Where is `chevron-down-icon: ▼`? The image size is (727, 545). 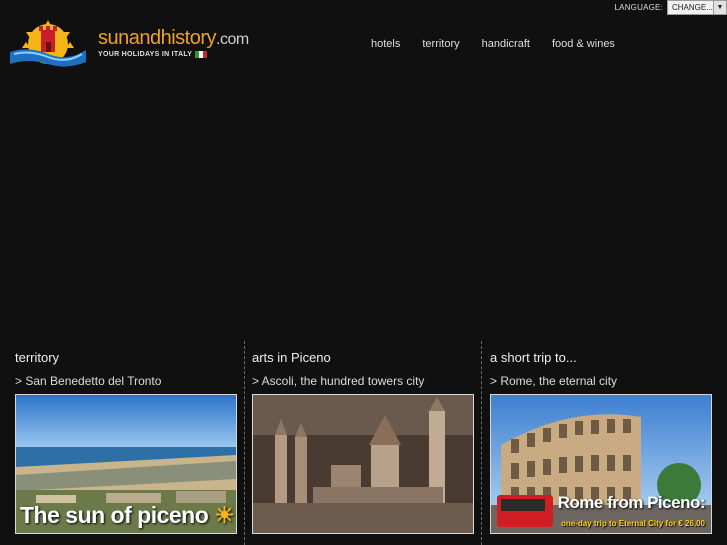
chevron-down-icon: ▼ is located at coordinates (719, 7).